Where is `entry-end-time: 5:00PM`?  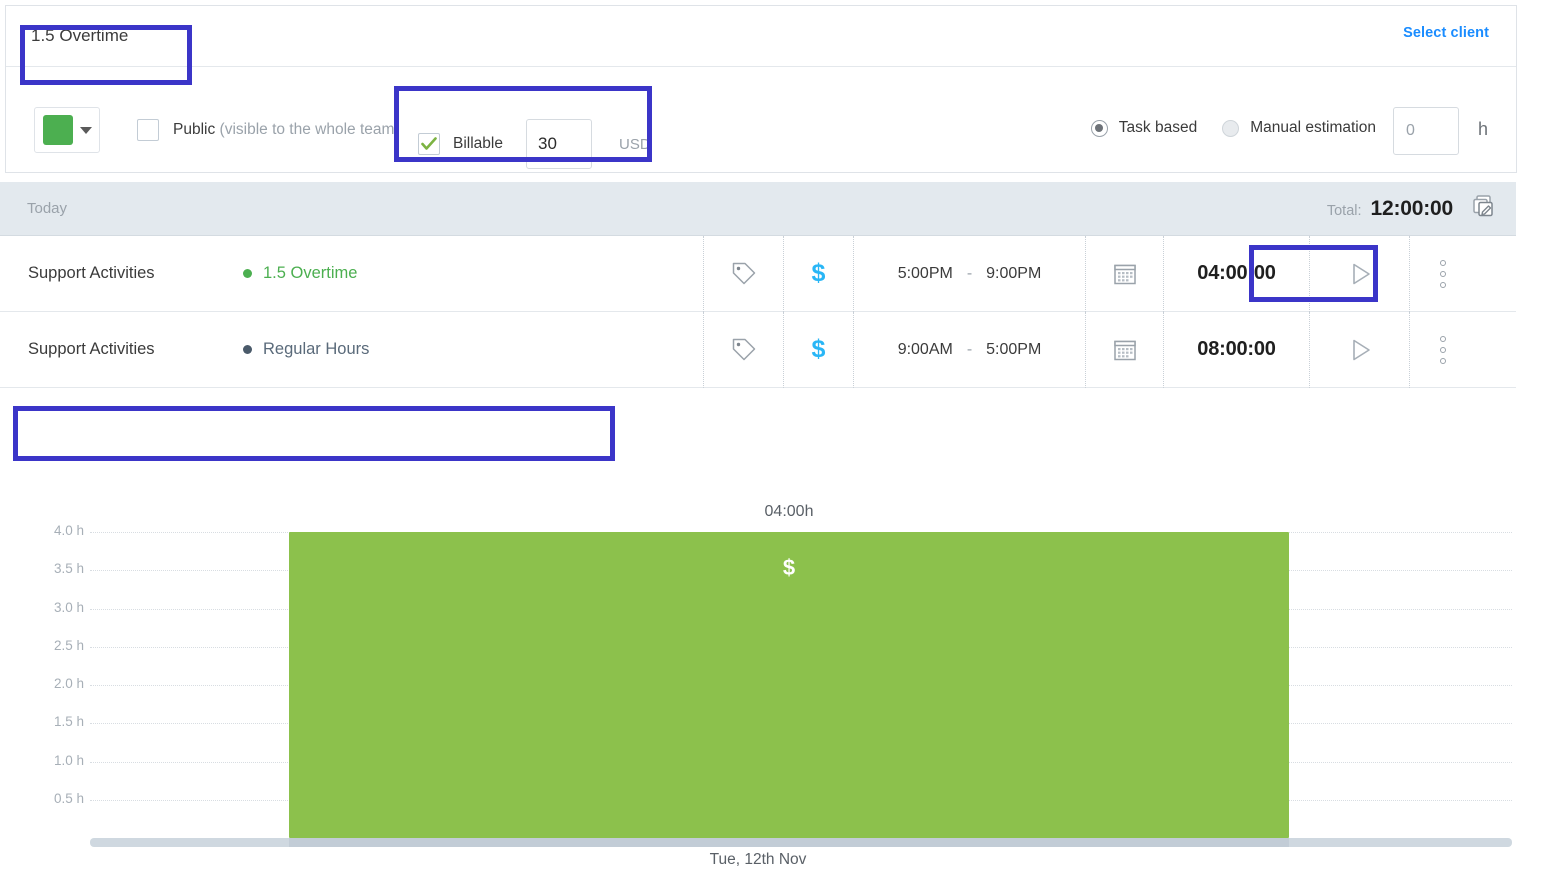
entry-end-time: 5:00PM is located at coordinates (1014, 349).